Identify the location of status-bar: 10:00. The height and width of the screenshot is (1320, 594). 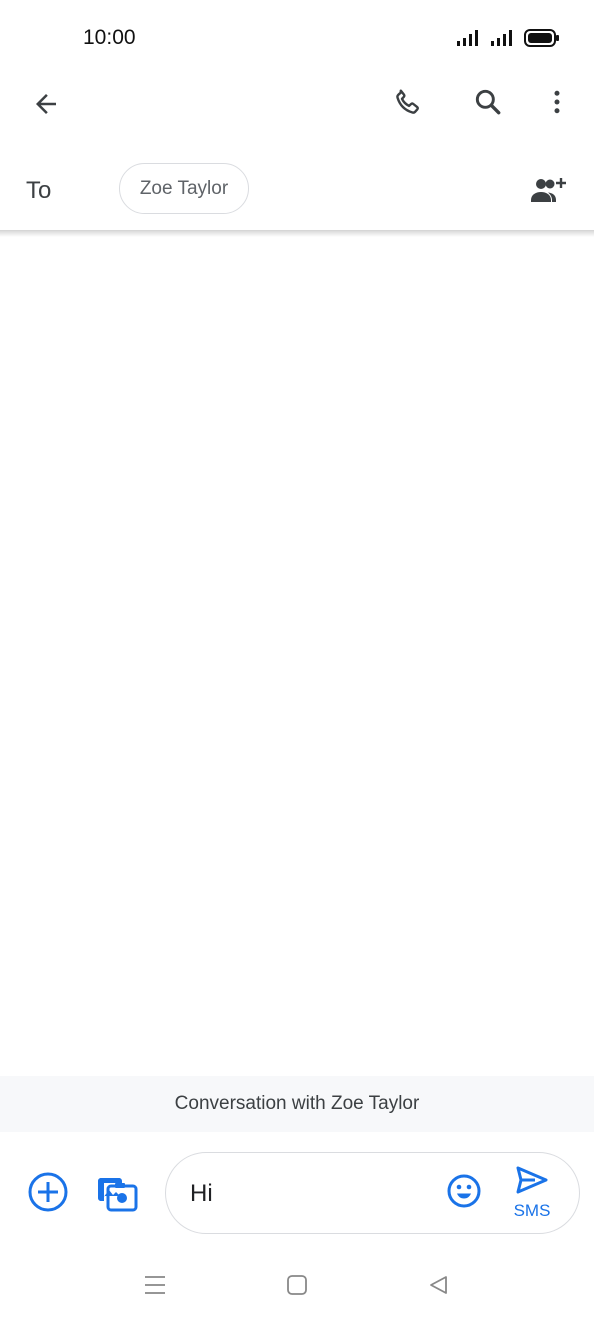
(297, 35).